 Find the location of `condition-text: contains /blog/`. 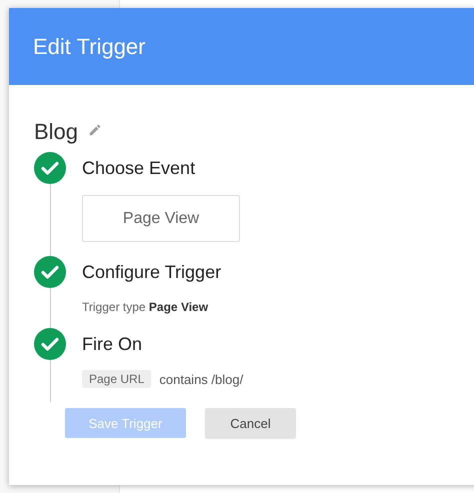

condition-text: contains /blog/ is located at coordinates (201, 379).